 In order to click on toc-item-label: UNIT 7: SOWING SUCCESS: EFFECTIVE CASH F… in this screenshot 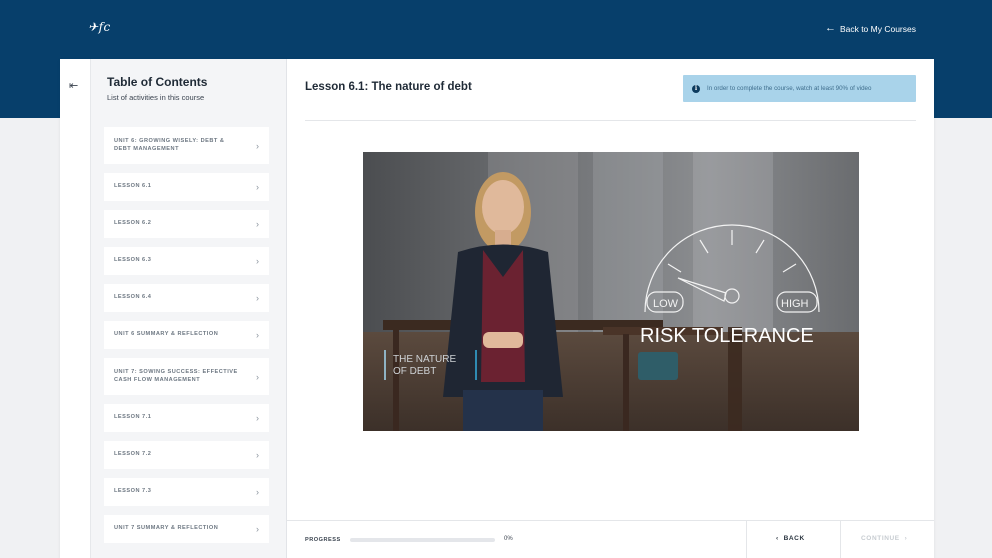, I will do `click(176, 376)`.